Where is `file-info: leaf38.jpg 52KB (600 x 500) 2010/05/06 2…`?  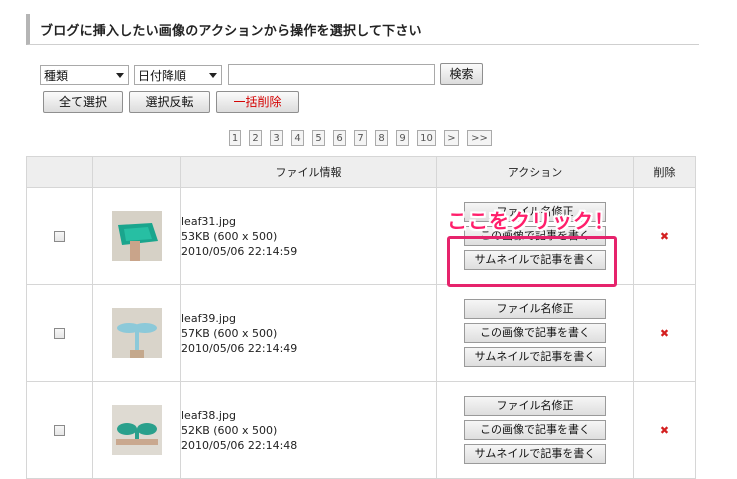
file-info: leaf38.jpg 52KB (600 x 500) 2010/05/06 2… is located at coordinates (308, 430).